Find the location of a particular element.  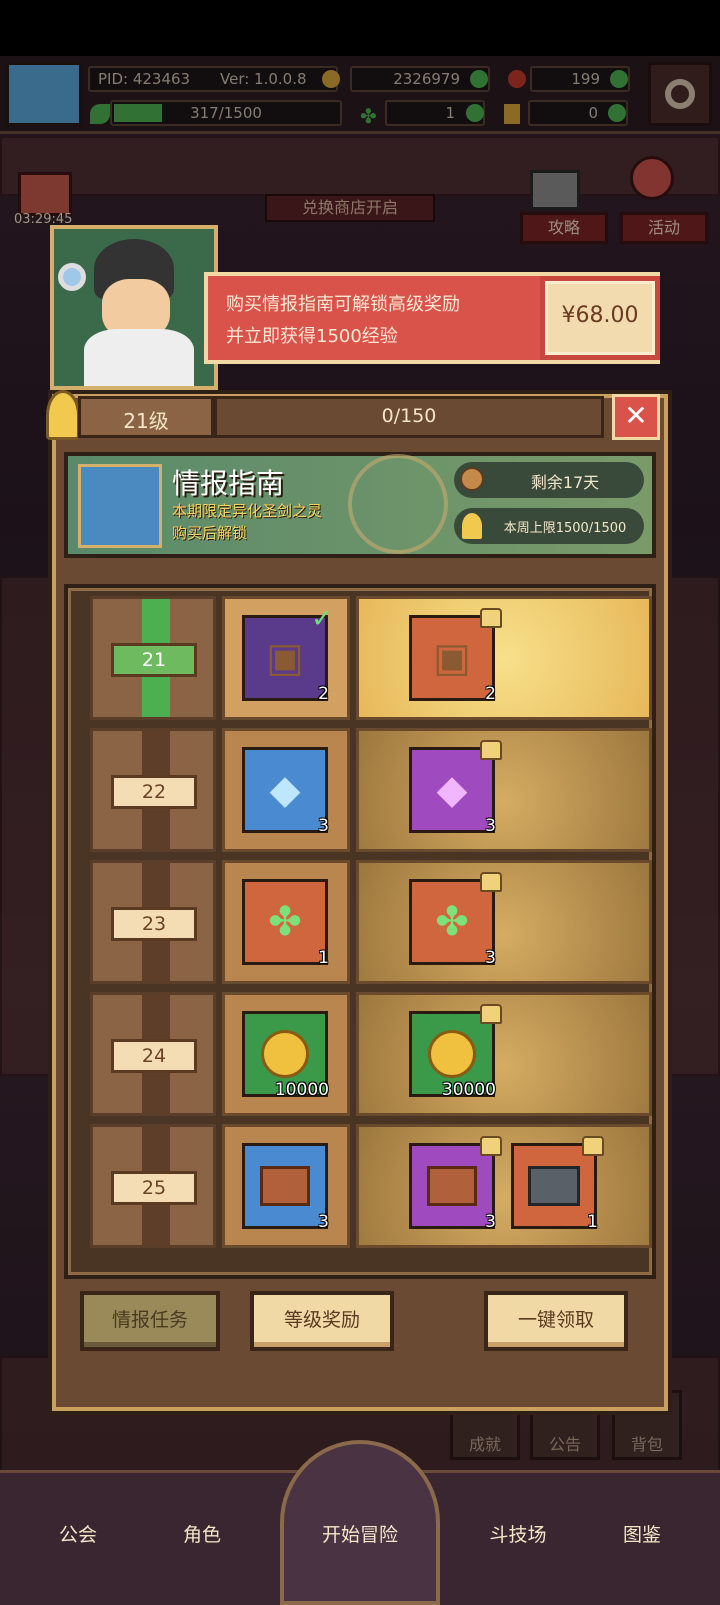

premium-reward-cell: 30000 is located at coordinates (504, 1054).